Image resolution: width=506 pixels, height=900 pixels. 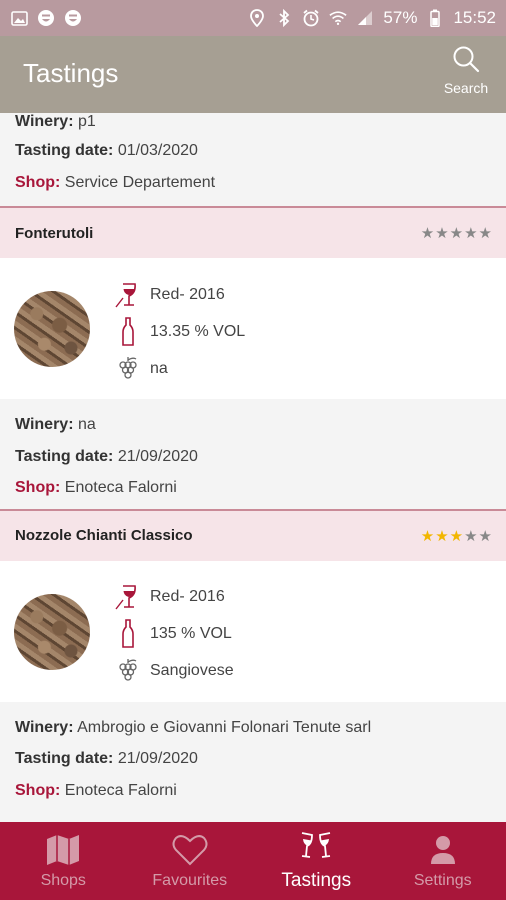 What do you see at coordinates (466, 88) in the screenshot?
I see `search-label: Search` at bounding box center [466, 88].